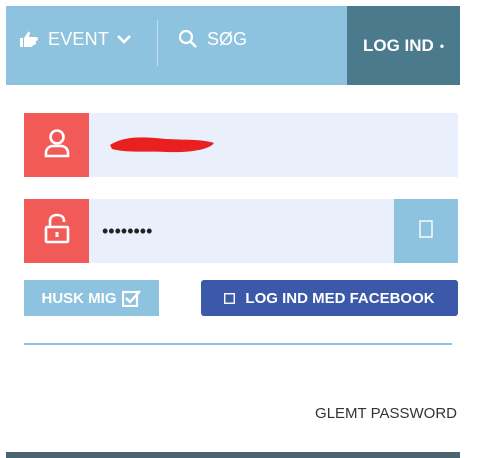  I want to click on search-icon, so click(188, 39).